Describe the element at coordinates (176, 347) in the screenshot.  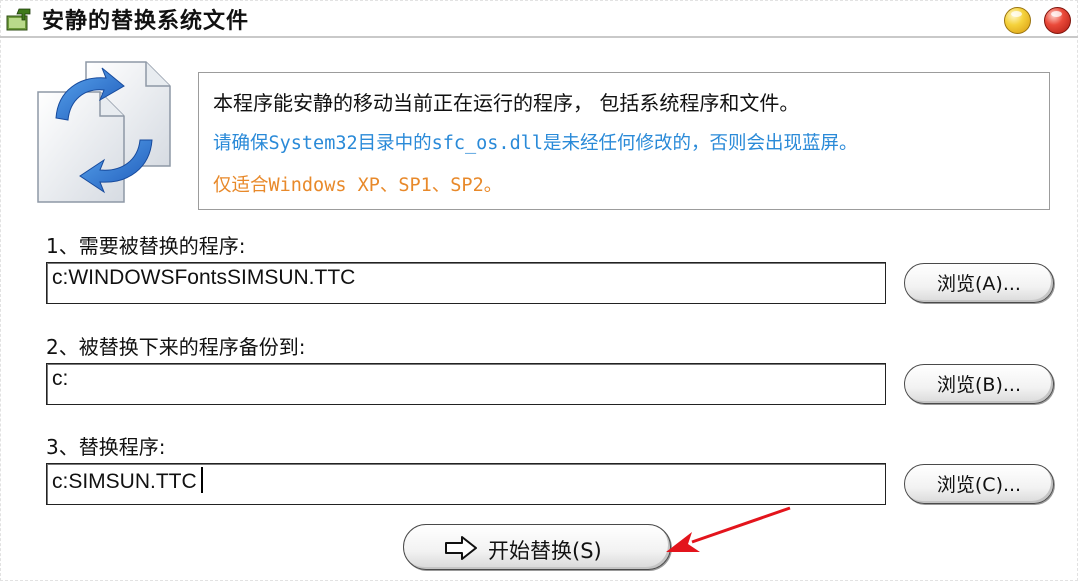
I see `backup-path-label: 2、被替换下来的程序备份到:` at that location.